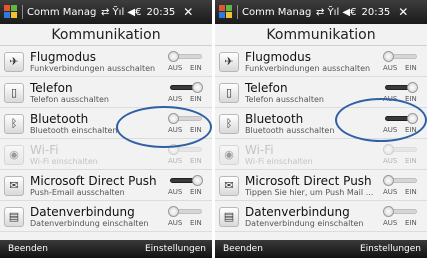 The width and height of the screenshot is (427, 258). I want to click on setting-subtitle: Funkverbindungen ausschalten, so click(308, 68).